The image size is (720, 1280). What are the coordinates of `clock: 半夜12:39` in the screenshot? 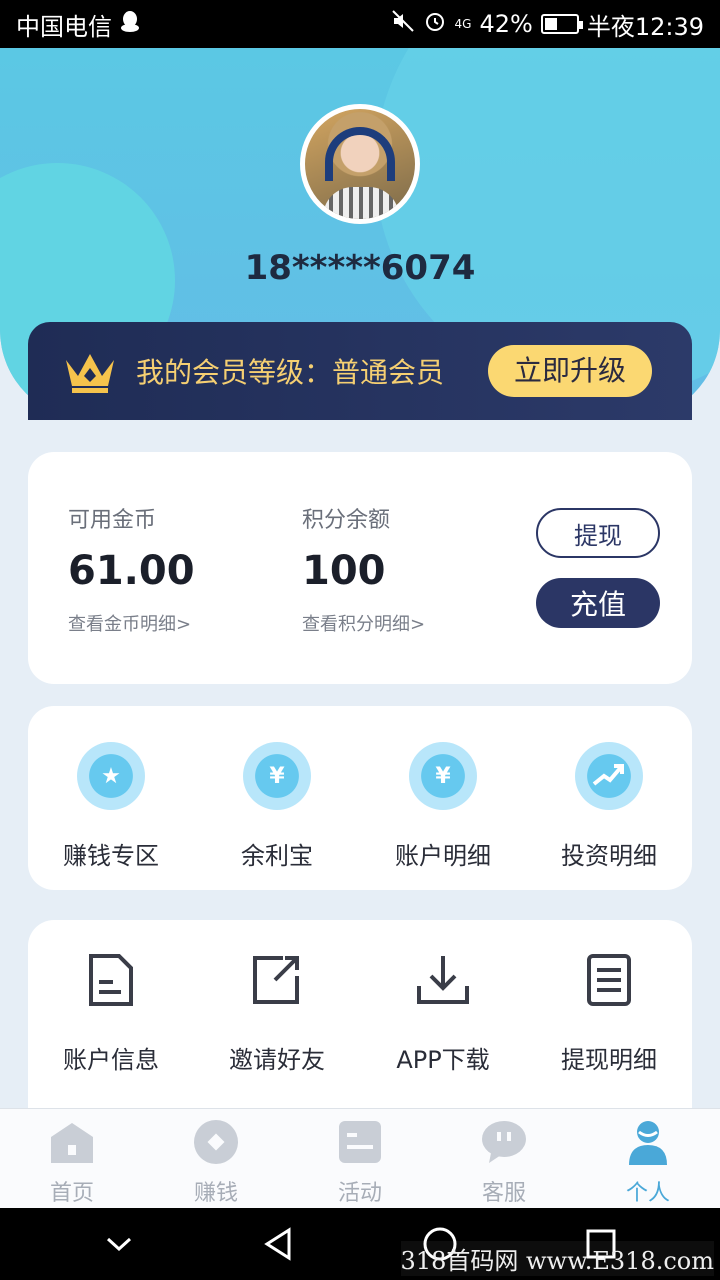 It's located at (645, 26).